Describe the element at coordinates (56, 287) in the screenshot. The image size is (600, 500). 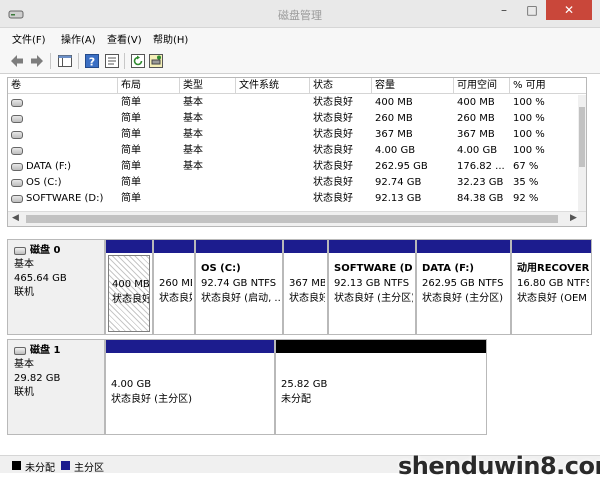
I see `disk-0-label: 磁盘 0 基本 465.64 GB 联机` at that location.